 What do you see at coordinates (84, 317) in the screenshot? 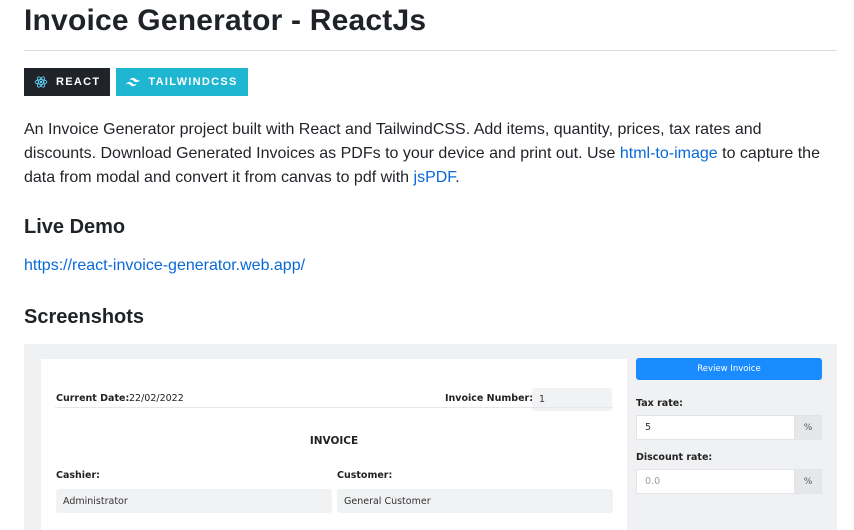
I see `screenshots-heading: Screenshots` at bounding box center [84, 317].